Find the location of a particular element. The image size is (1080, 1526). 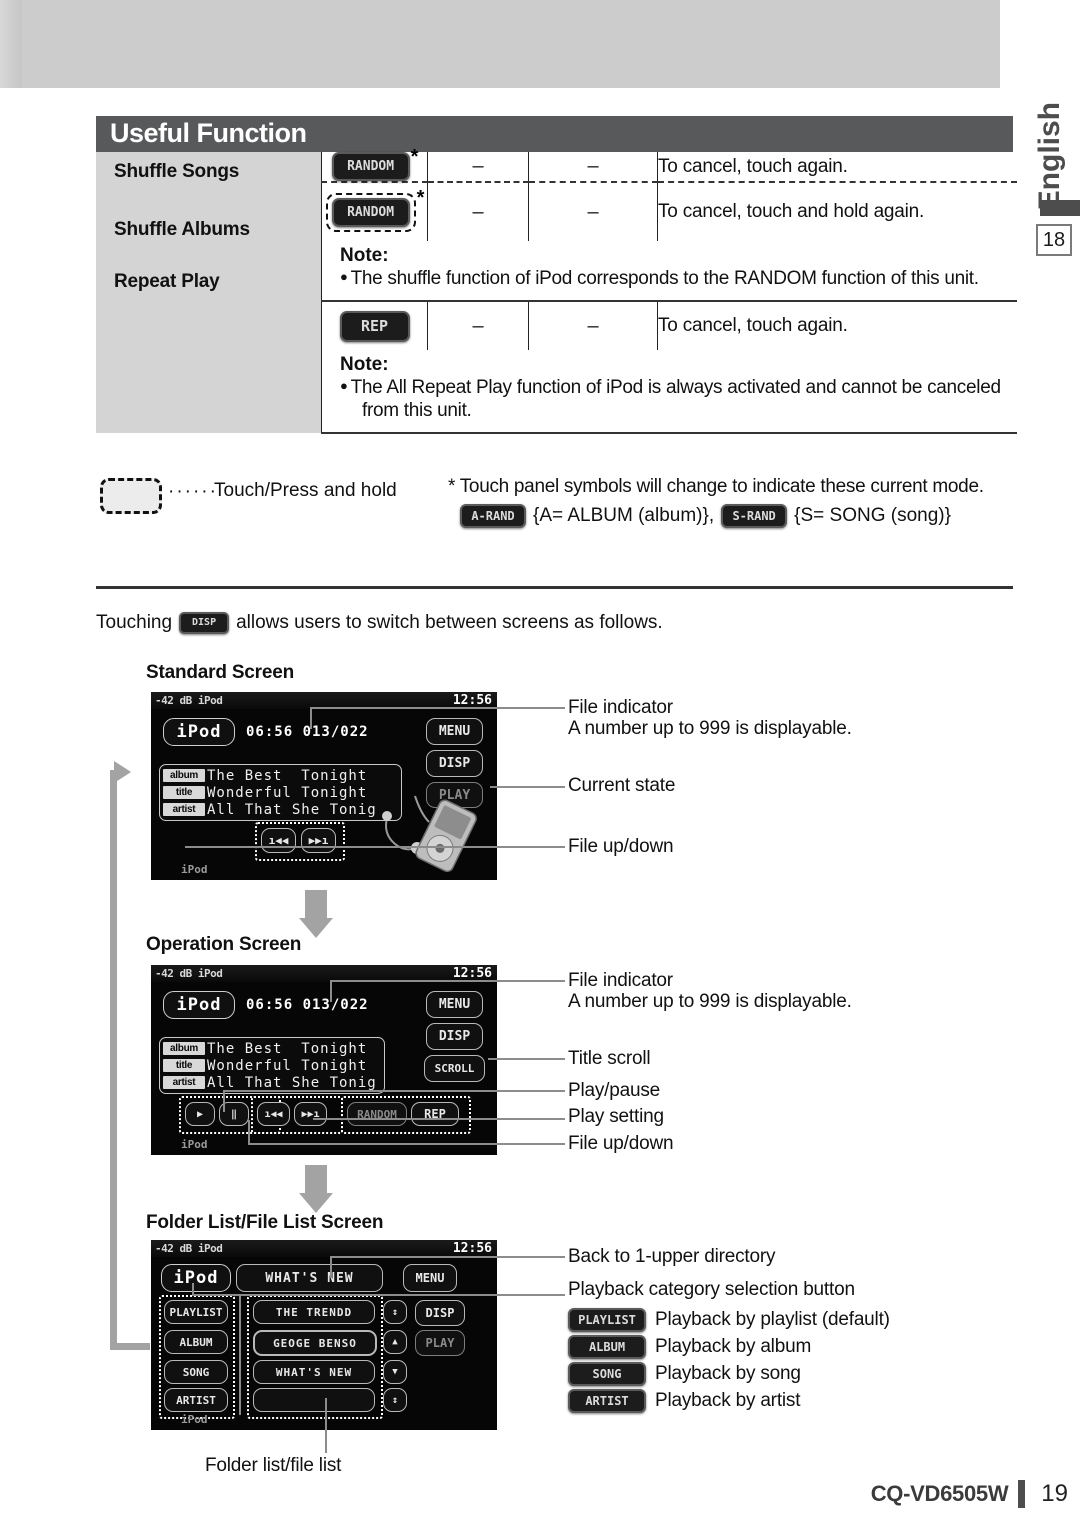

category-artist-button: ARTIST is located at coordinates (196, 1400).